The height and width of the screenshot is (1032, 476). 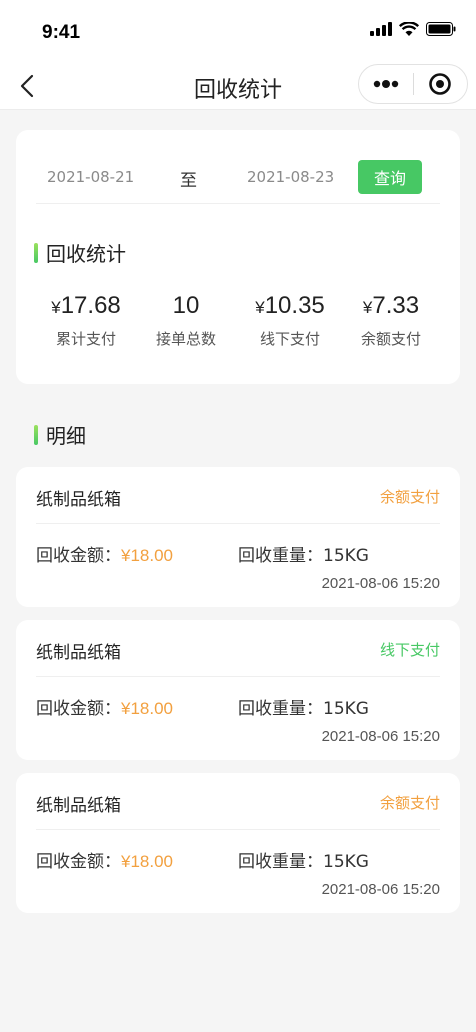 I want to click on mini-program-capsule, so click(x=413, y=84).